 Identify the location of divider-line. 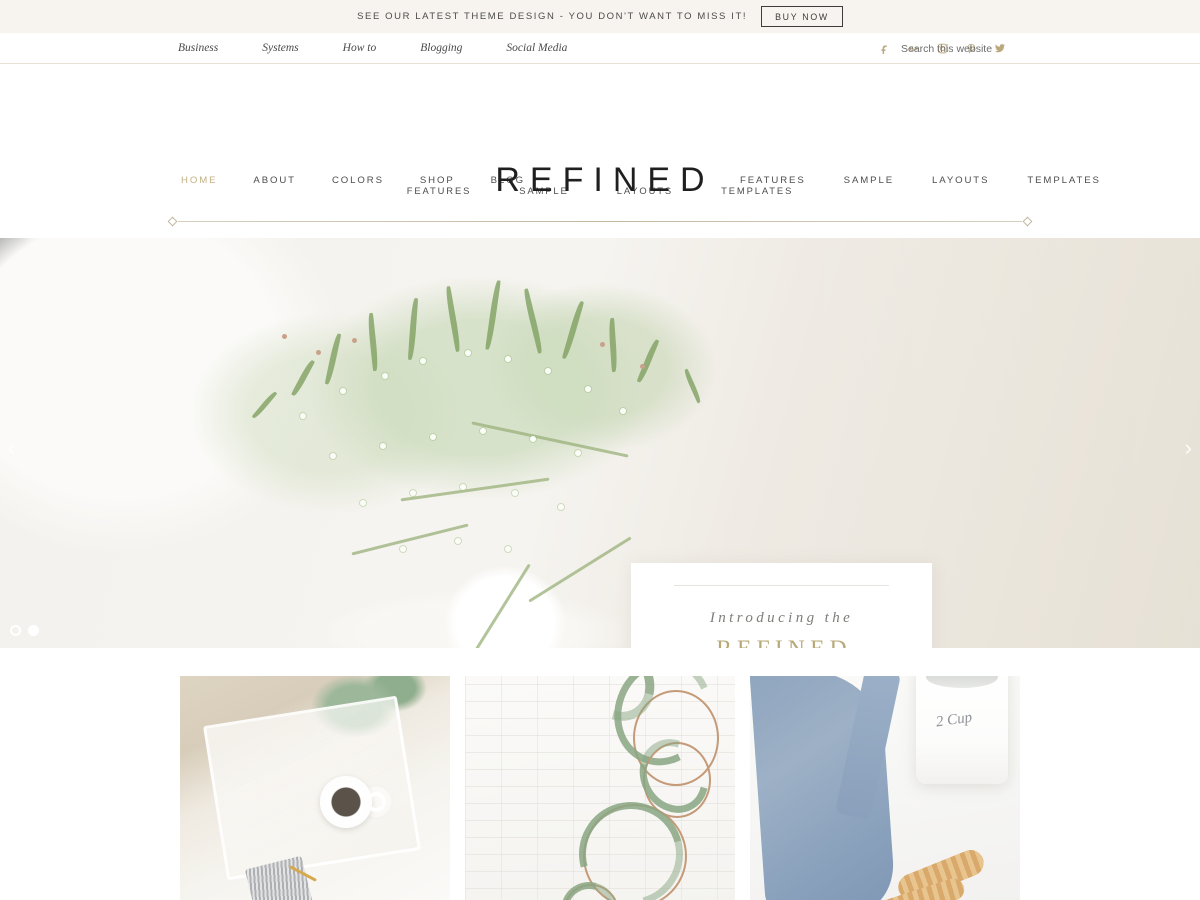
(600, 221).